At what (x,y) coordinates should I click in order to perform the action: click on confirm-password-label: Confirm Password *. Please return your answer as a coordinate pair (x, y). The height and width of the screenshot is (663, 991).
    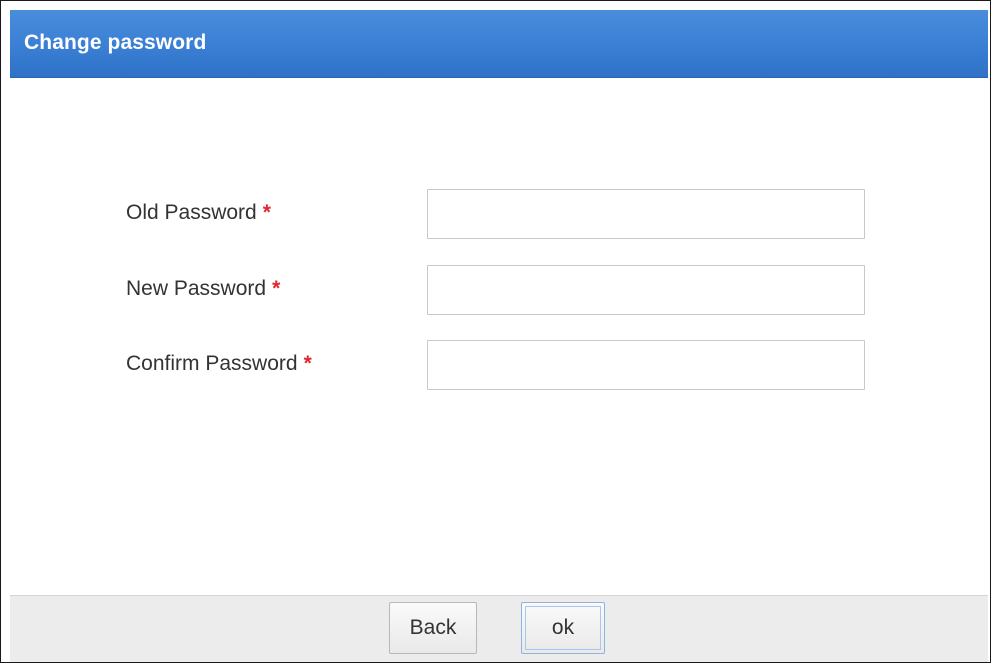
    Looking at the image, I should click on (219, 364).